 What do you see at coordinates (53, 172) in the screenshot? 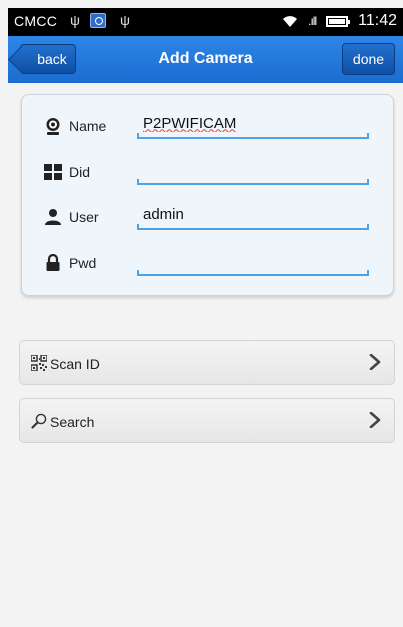
I see `grid-icon` at bounding box center [53, 172].